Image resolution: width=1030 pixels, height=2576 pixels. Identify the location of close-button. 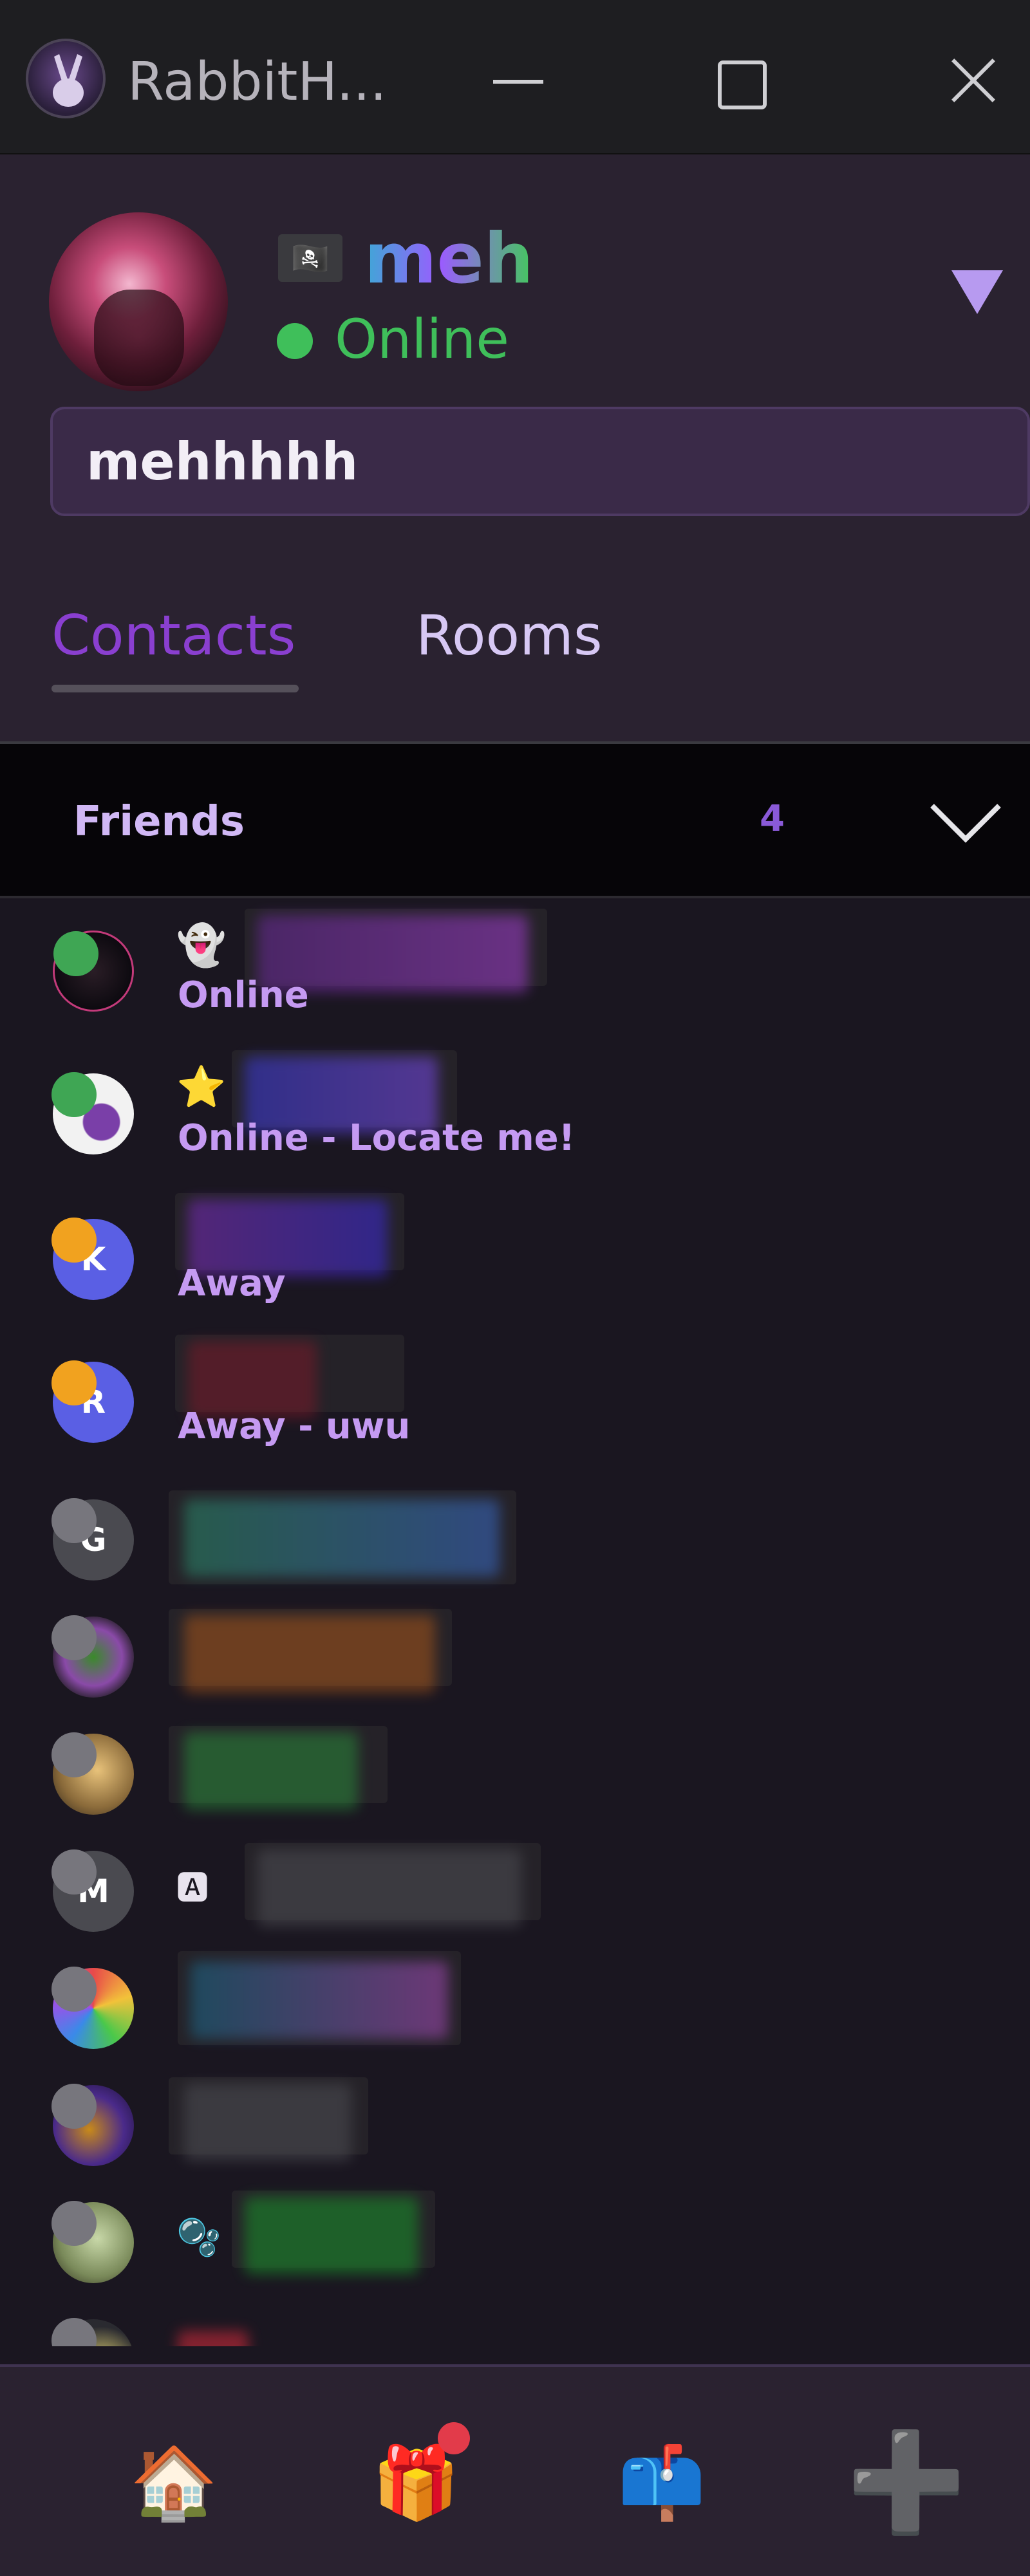
(972, 80).